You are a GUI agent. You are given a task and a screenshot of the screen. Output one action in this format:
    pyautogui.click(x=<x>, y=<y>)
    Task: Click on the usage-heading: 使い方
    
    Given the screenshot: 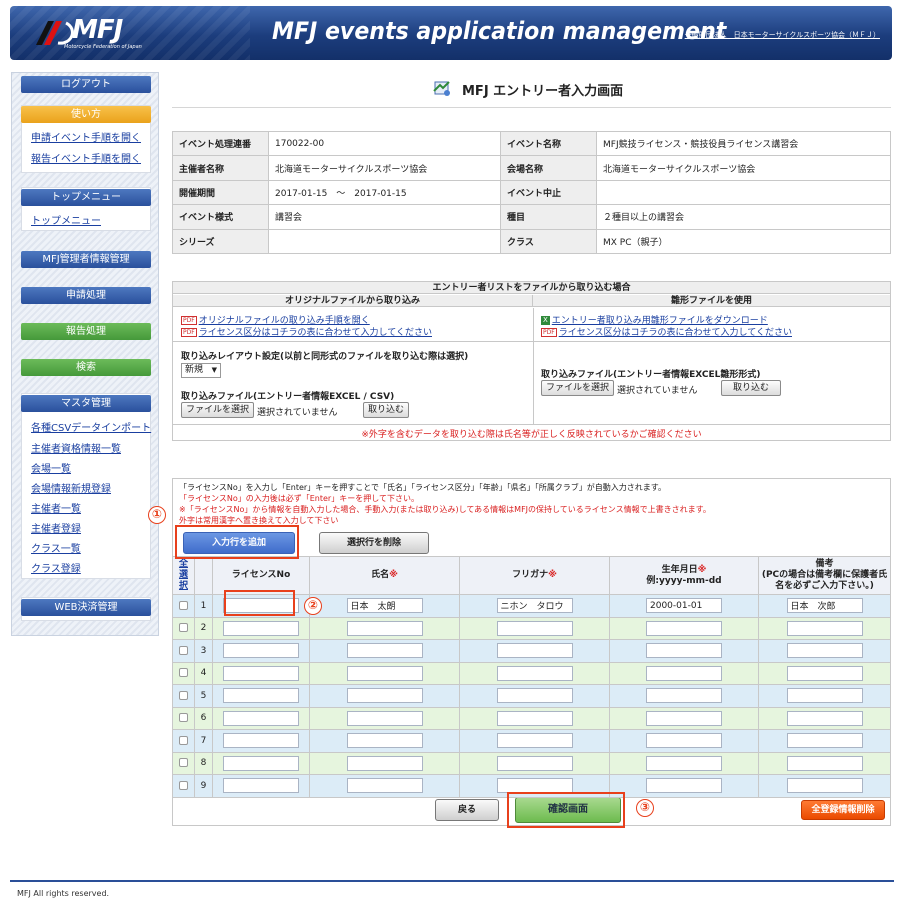 What is the action you would take?
    pyautogui.click(x=86, y=114)
    